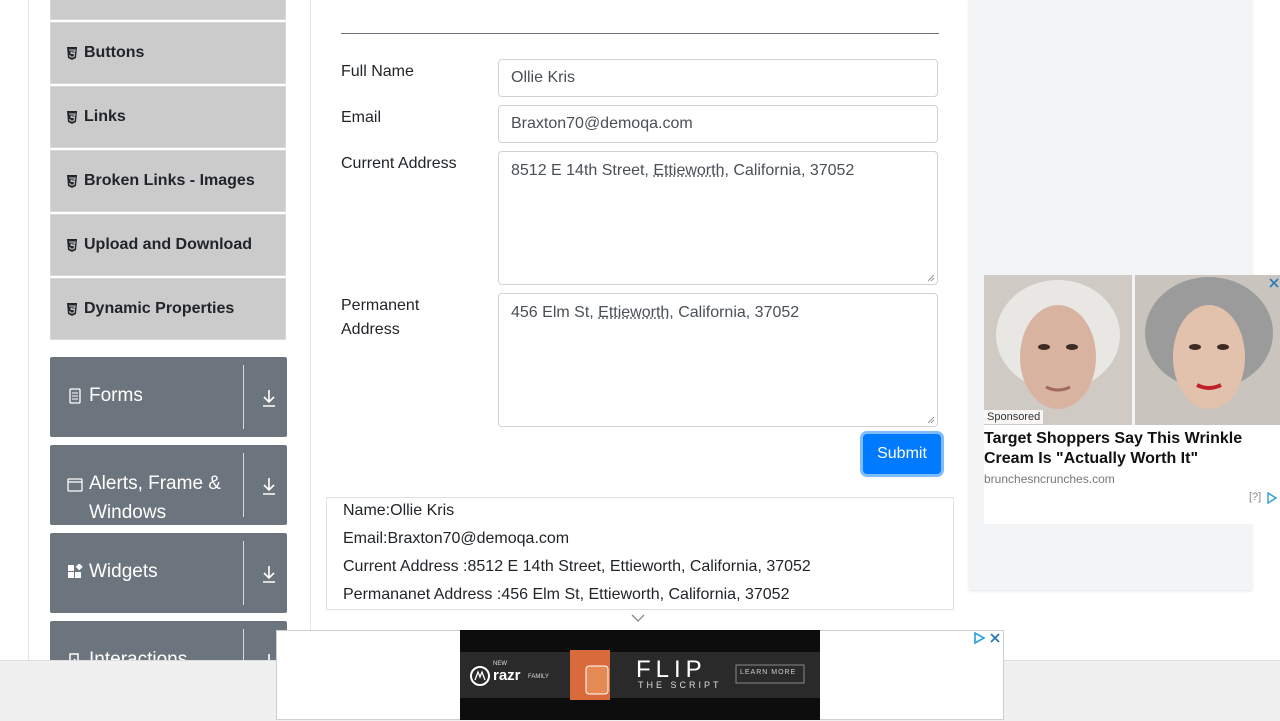 The height and width of the screenshot is (721, 1280). What do you see at coordinates (582, 170) in the screenshot?
I see `current-address-text-pre: 8512 E 14th Street,` at bounding box center [582, 170].